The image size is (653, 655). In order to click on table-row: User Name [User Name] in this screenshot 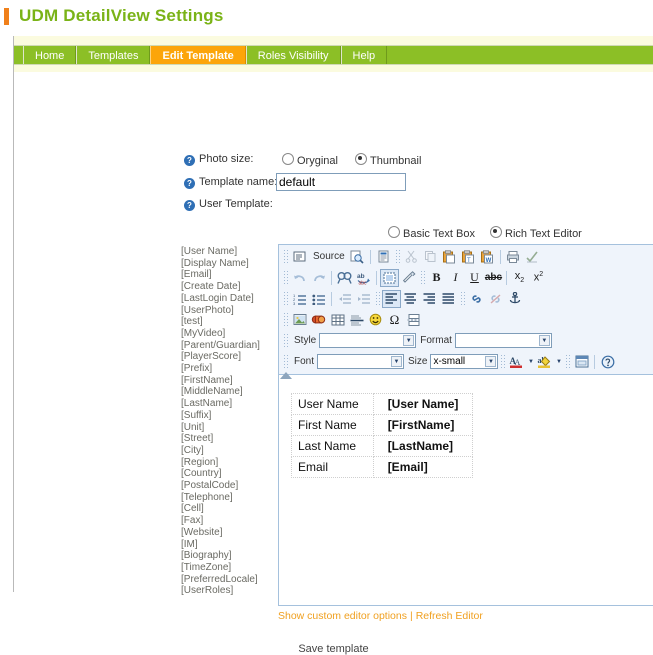, I will do `click(382, 404)`.